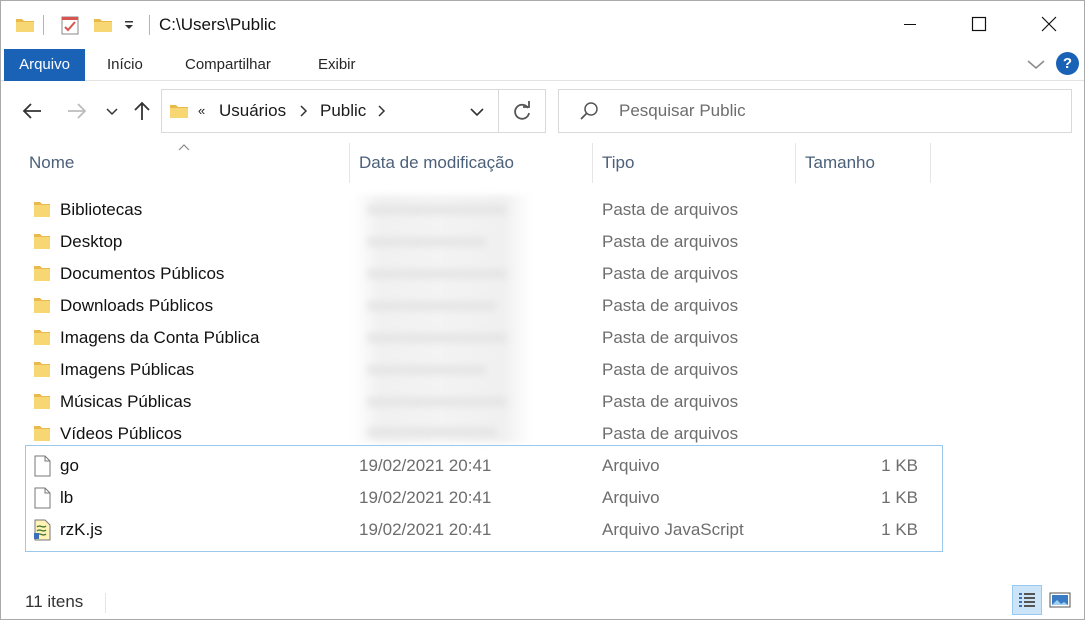 This screenshot has width=1085, height=620. What do you see at coordinates (542, 24) in the screenshot?
I see `title-bar: C:\Users\Public` at bounding box center [542, 24].